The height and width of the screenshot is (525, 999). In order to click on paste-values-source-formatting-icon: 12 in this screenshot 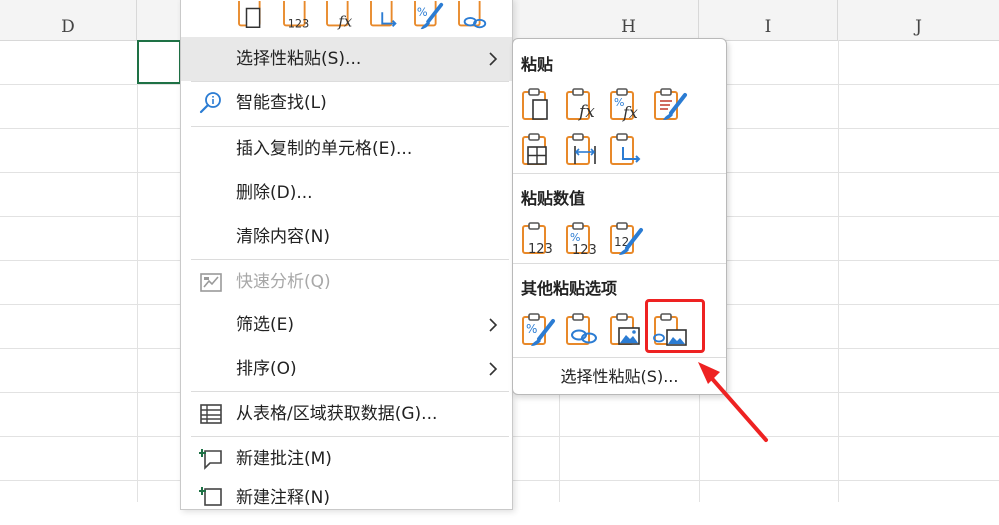, I will do `click(626, 238)`.